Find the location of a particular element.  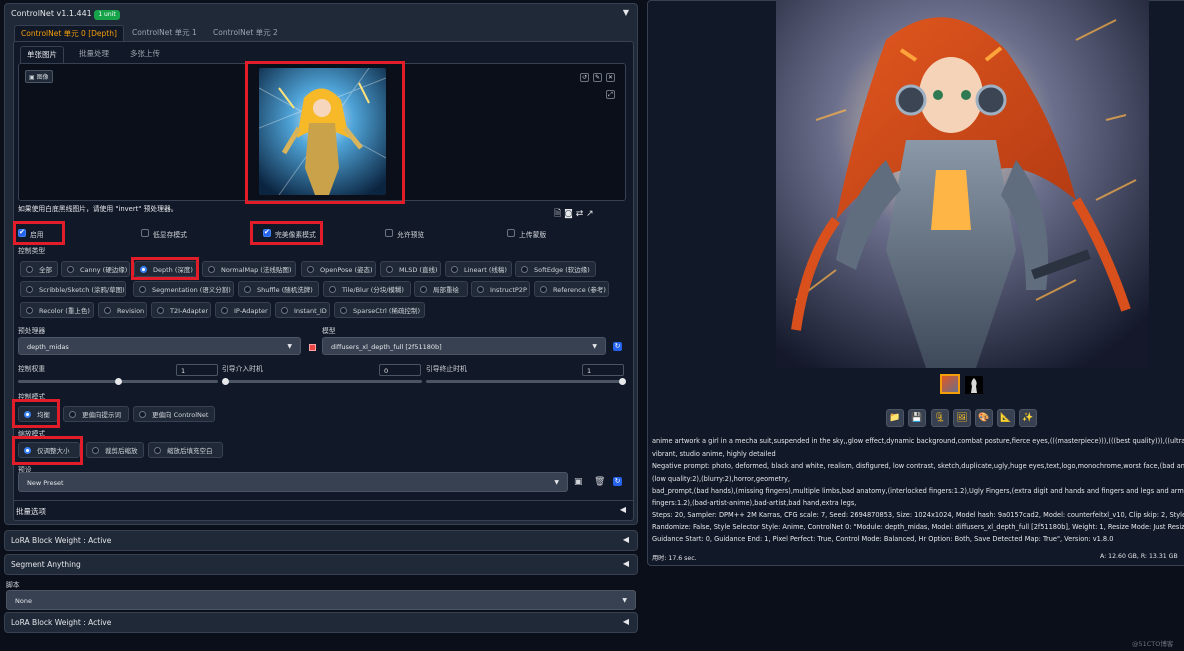

guidance-end-slider is located at coordinates (526, 381).